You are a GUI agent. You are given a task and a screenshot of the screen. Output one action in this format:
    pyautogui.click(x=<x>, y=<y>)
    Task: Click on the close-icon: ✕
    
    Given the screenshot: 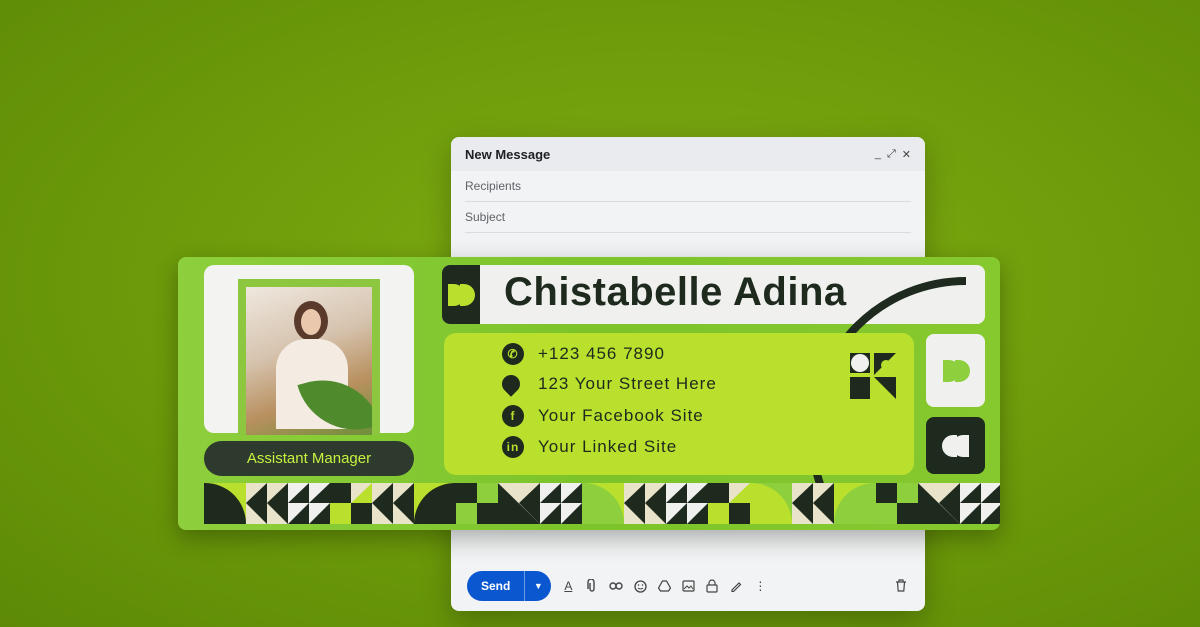 What is the action you would take?
    pyautogui.click(x=906, y=154)
    